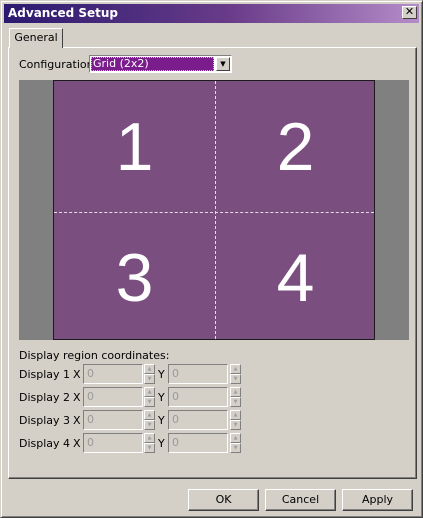 The width and height of the screenshot is (423, 518). I want to click on display-1-y-spinner: ▲ ▼, so click(235, 374).